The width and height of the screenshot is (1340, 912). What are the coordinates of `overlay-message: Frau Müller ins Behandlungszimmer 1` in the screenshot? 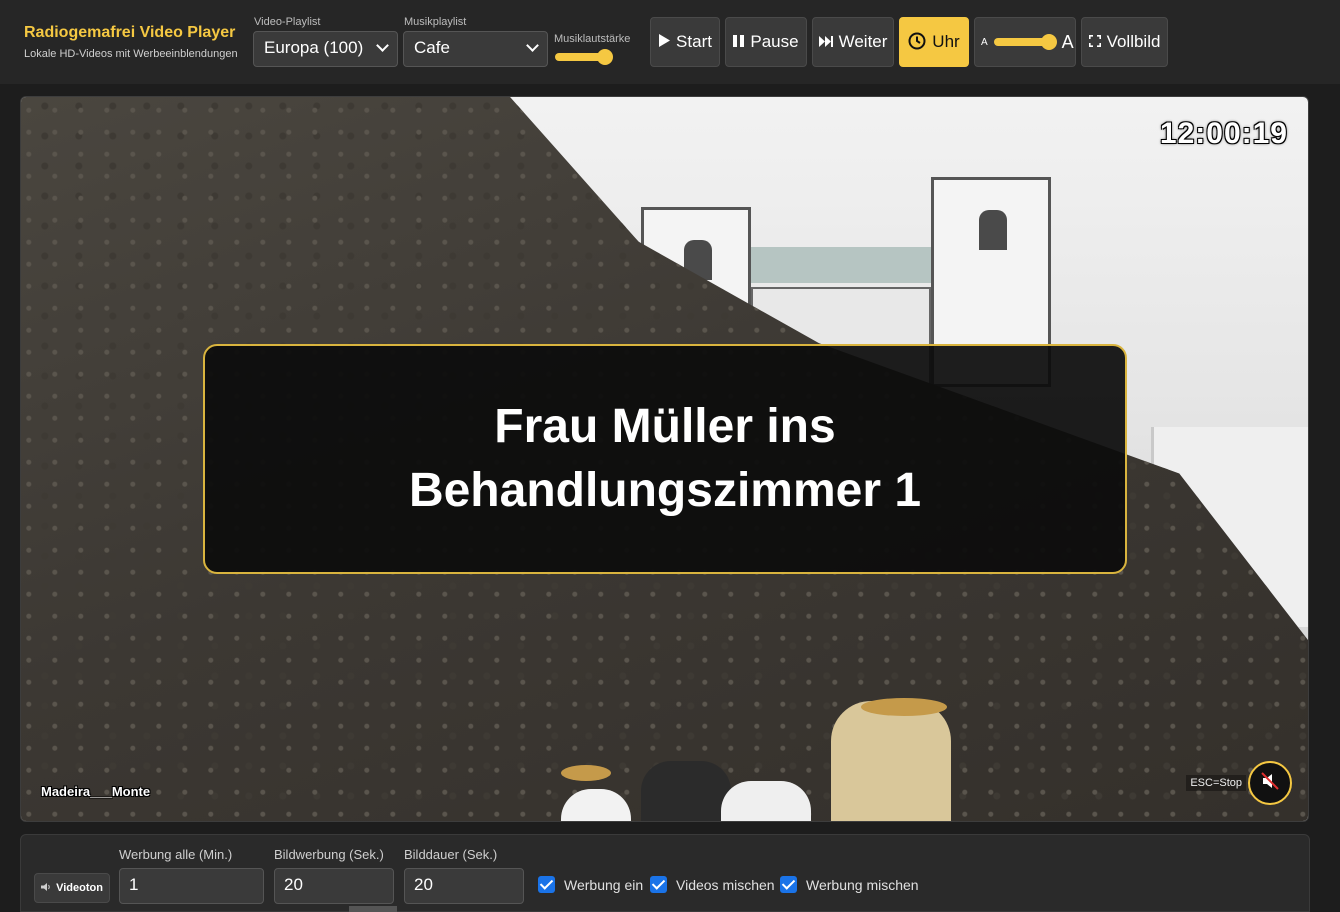 It's located at (665, 458).